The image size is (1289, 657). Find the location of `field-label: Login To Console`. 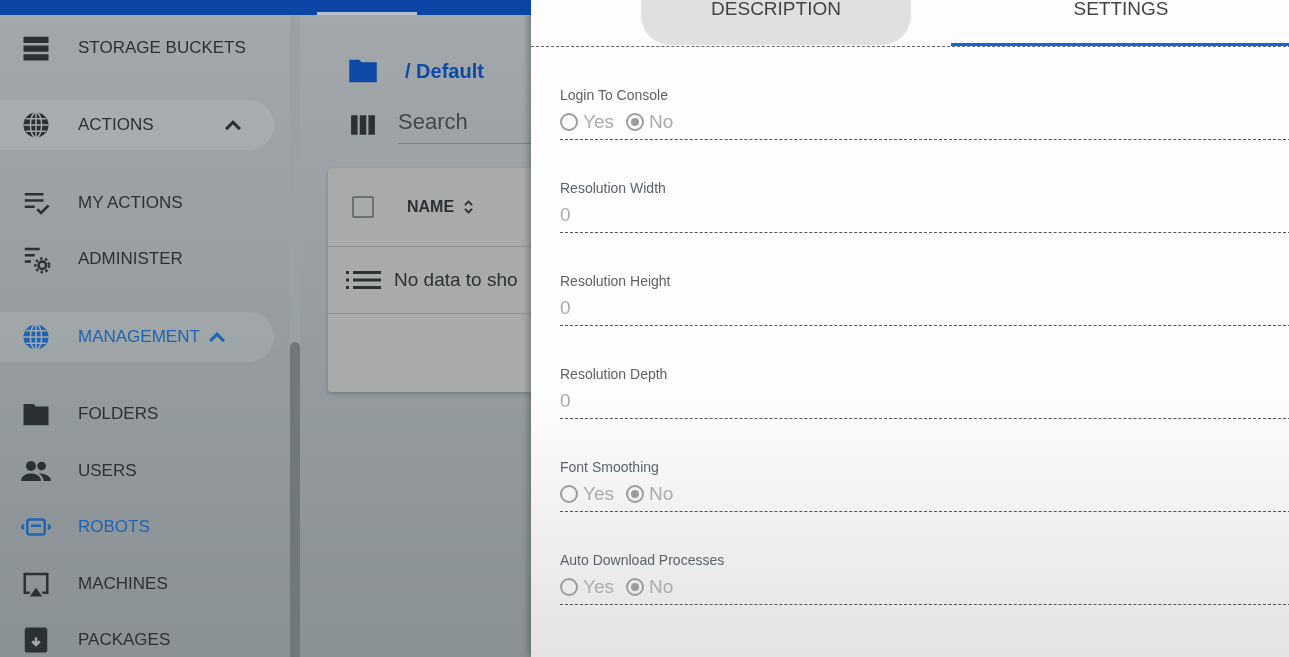

field-label: Login To Console is located at coordinates (614, 95).